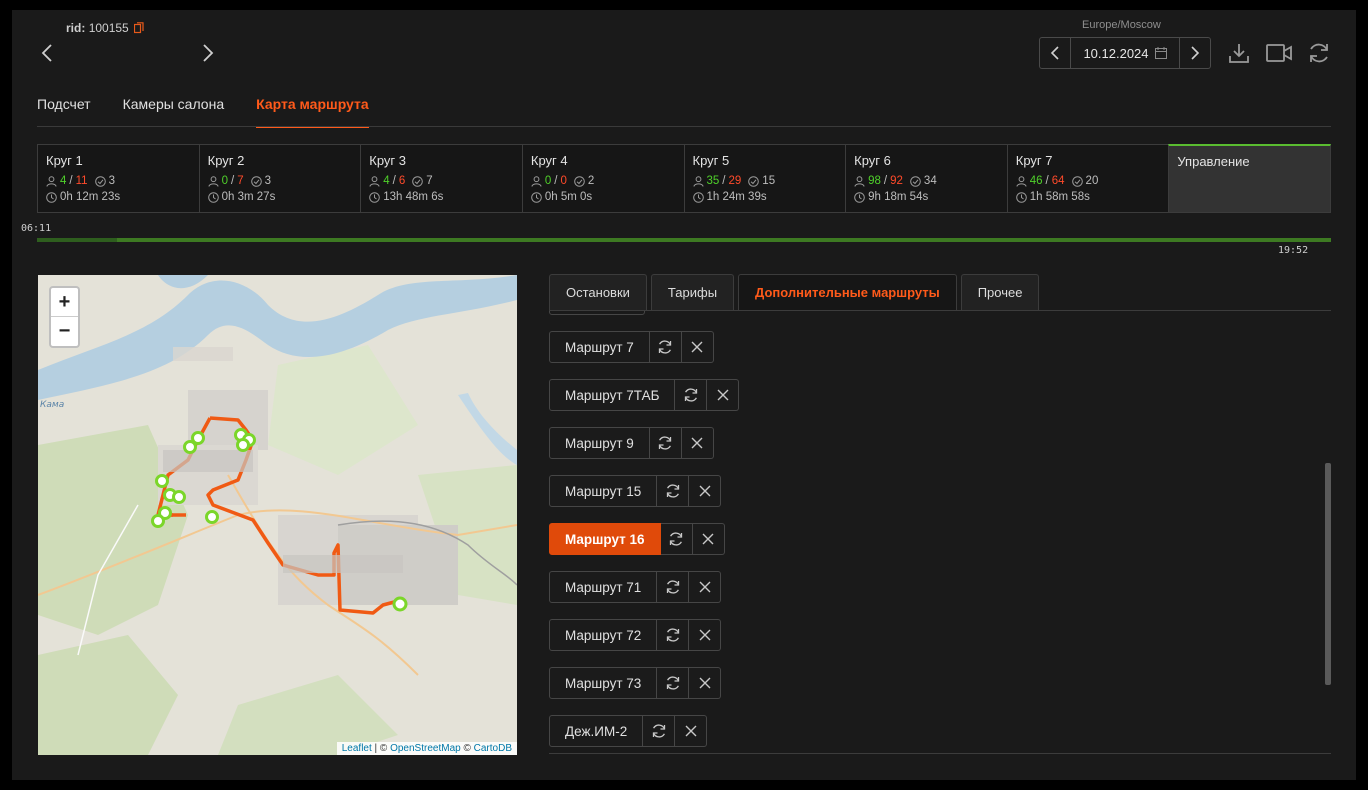  What do you see at coordinates (599, 347) in the screenshot?
I see `route-select-button: Маршрут 7` at bounding box center [599, 347].